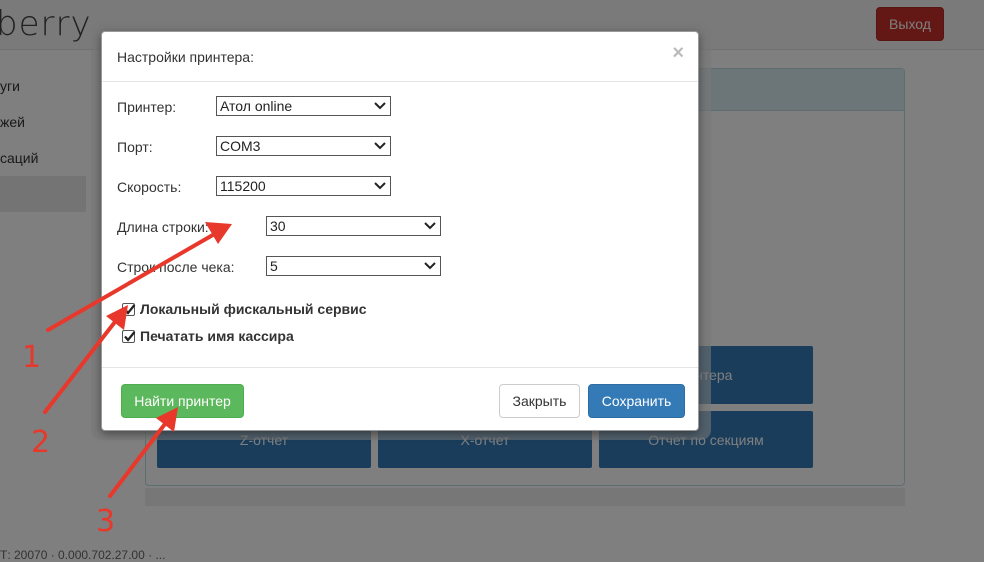  Describe the element at coordinates (149, 187) in the screenshot. I see `speed-label: Скорость:` at that location.